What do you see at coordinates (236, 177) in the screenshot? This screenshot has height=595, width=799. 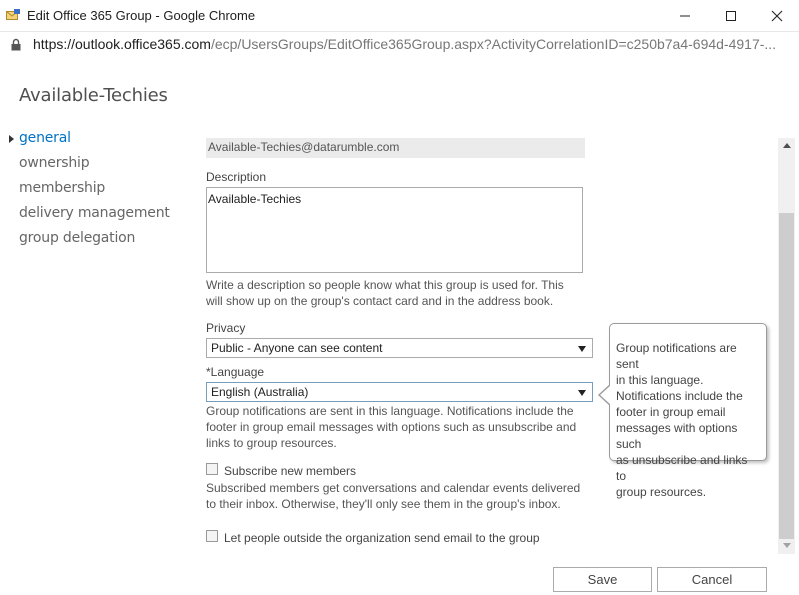 I see `description-label: Description` at bounding box center [236, 177].